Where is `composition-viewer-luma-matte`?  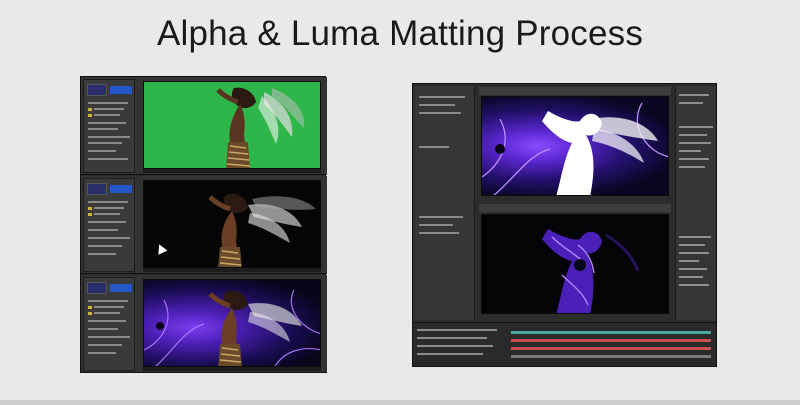
composition-viewer-luma-matte is located at coordinates (575, 146).